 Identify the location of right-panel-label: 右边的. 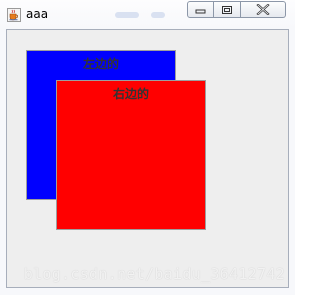
(130, 94).